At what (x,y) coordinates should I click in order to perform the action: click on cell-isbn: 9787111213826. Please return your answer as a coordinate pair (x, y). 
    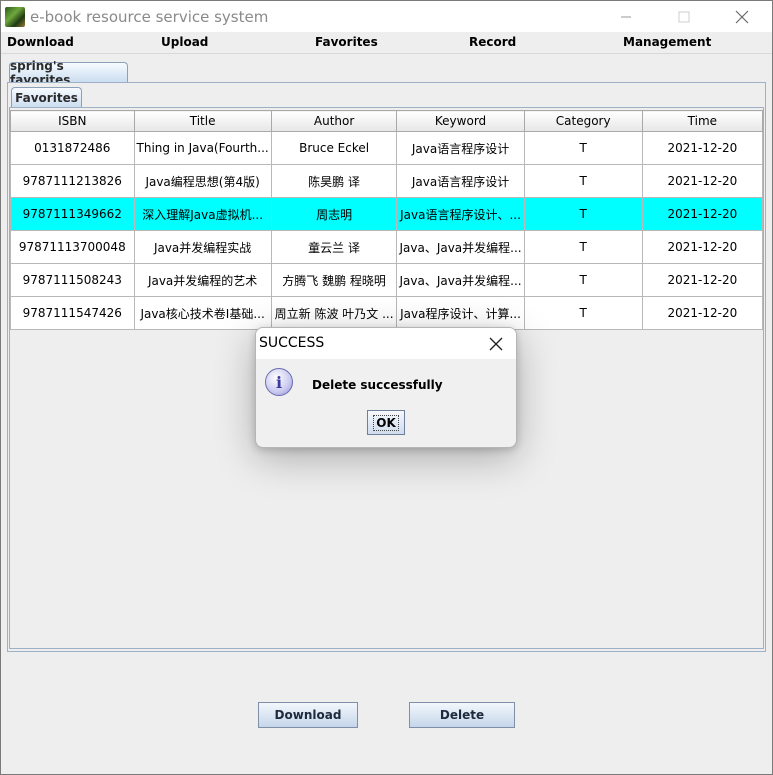
    Looking at the image, I should click on (72, 181).